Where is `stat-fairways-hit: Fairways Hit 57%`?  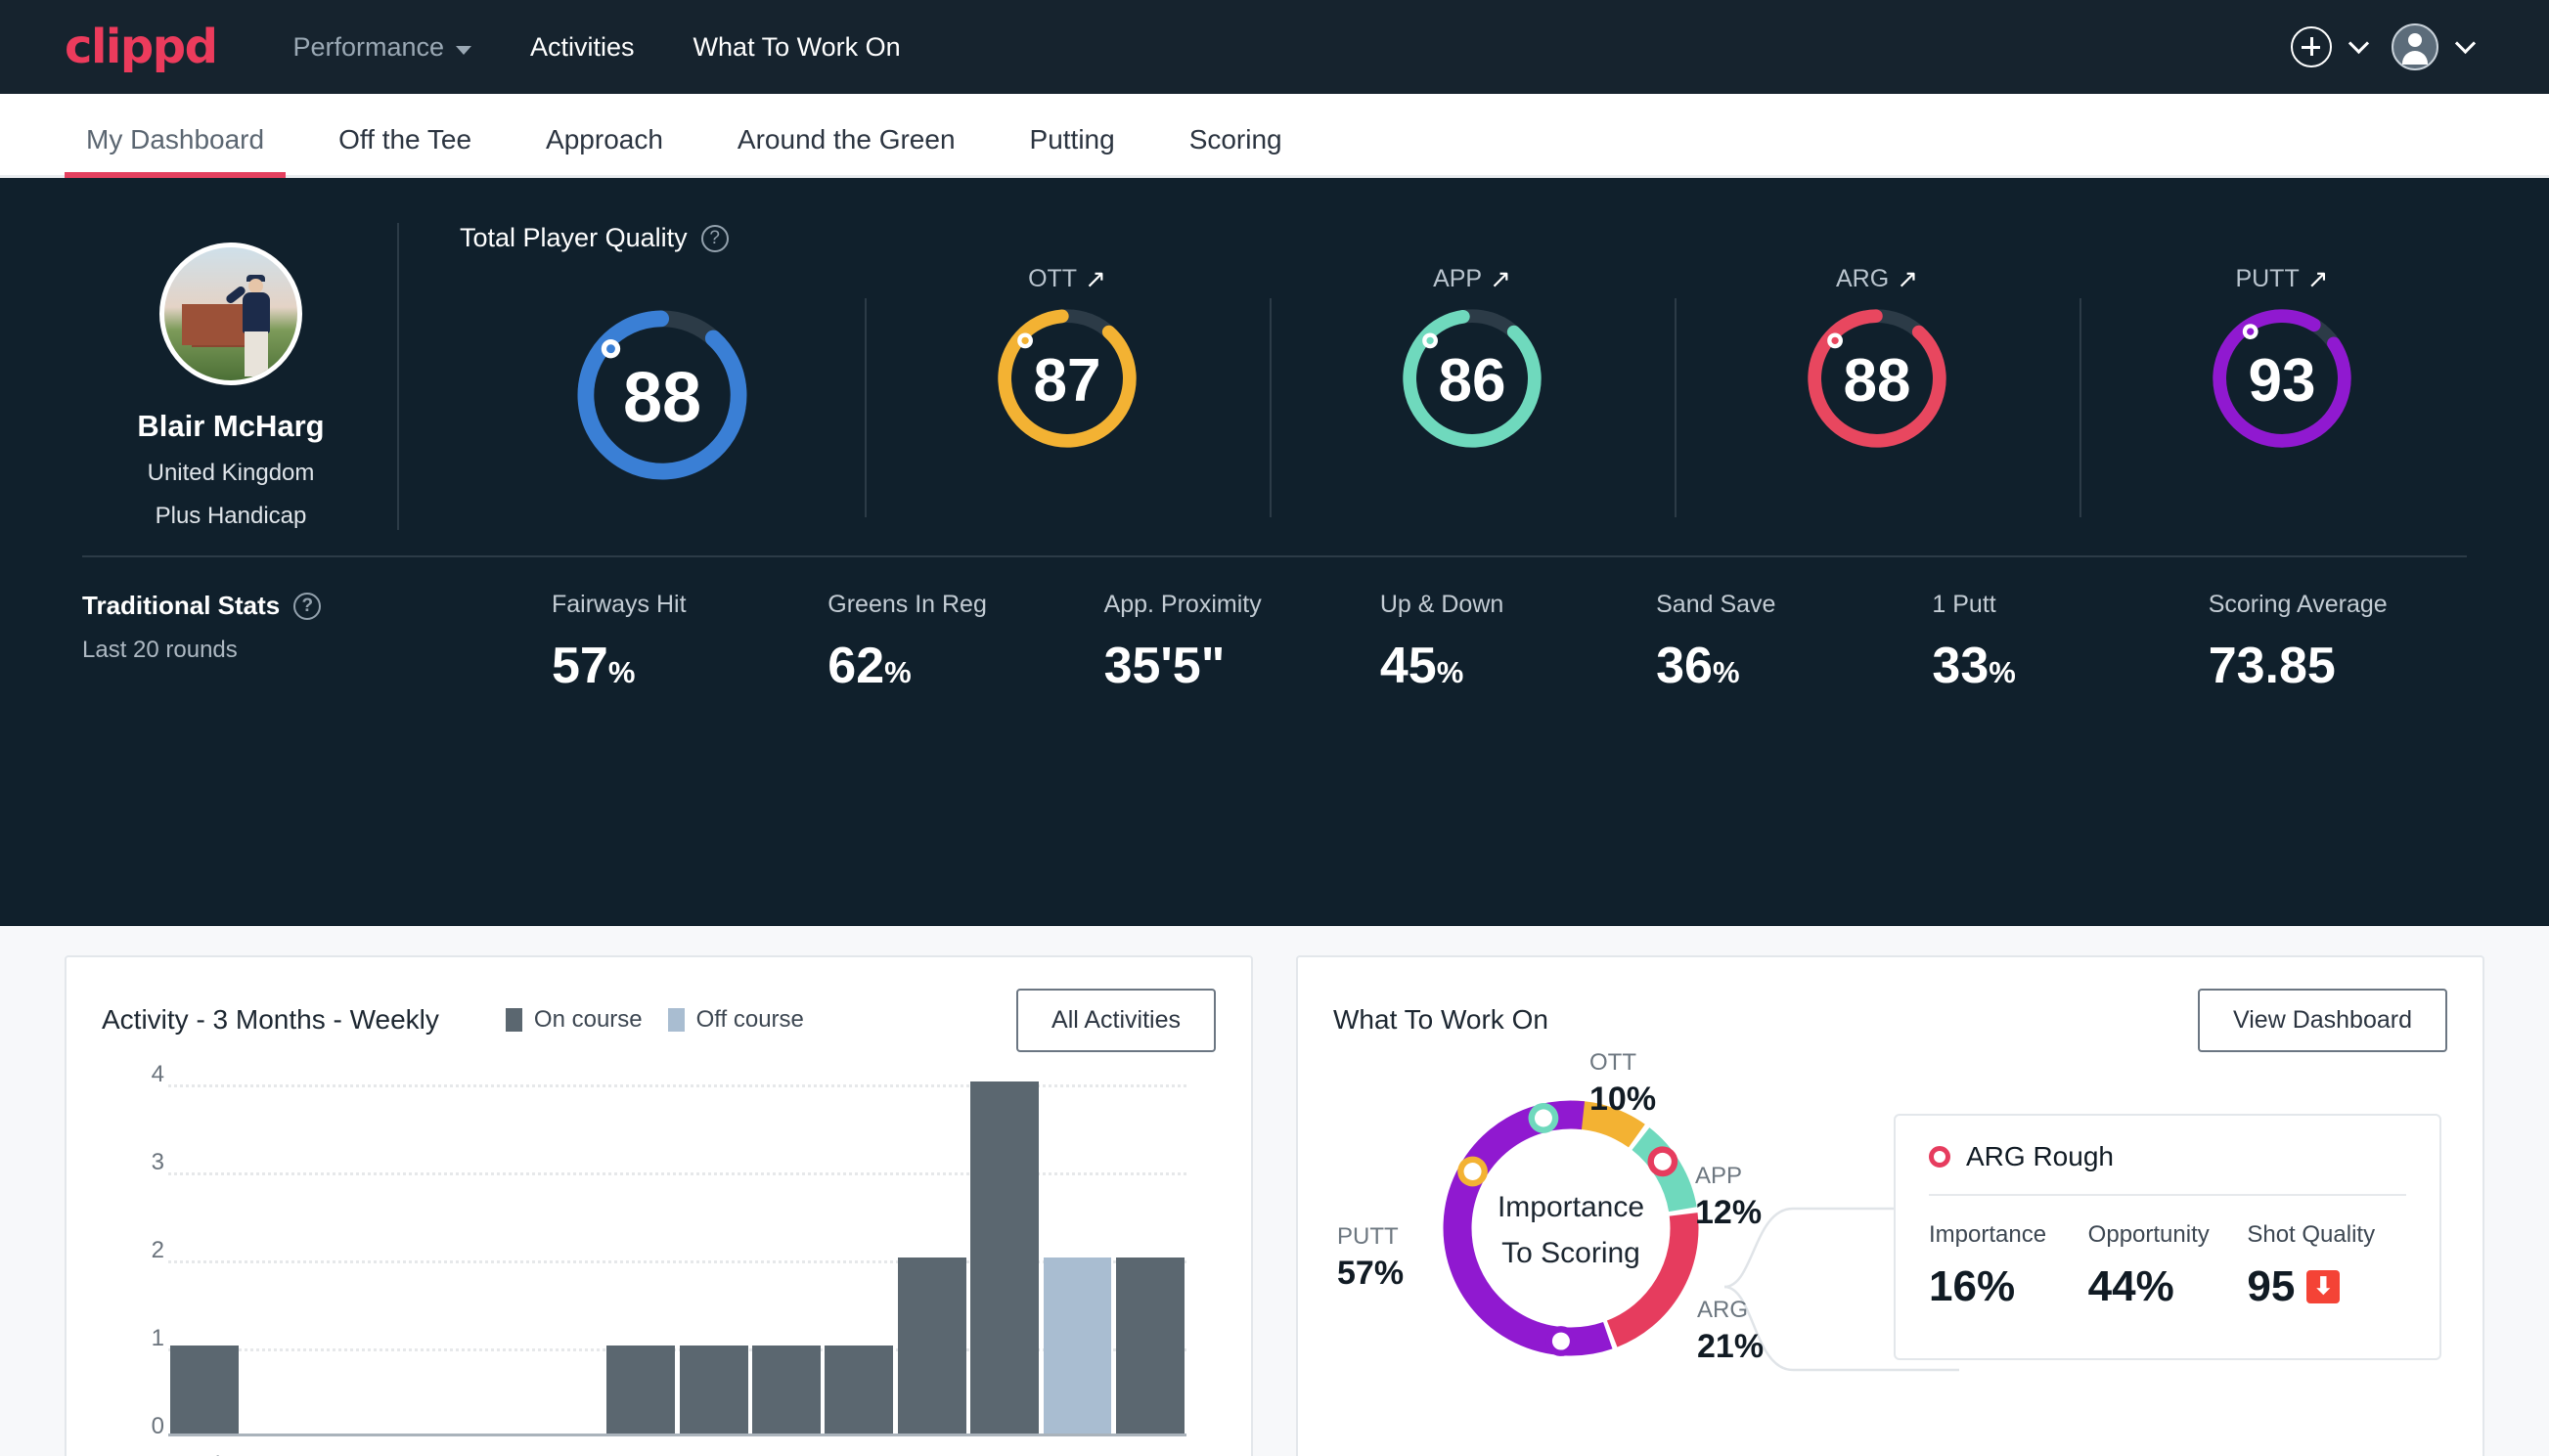
stat-fairways-hit: Fairways Hit 57% is located at coordinates (690, 643).